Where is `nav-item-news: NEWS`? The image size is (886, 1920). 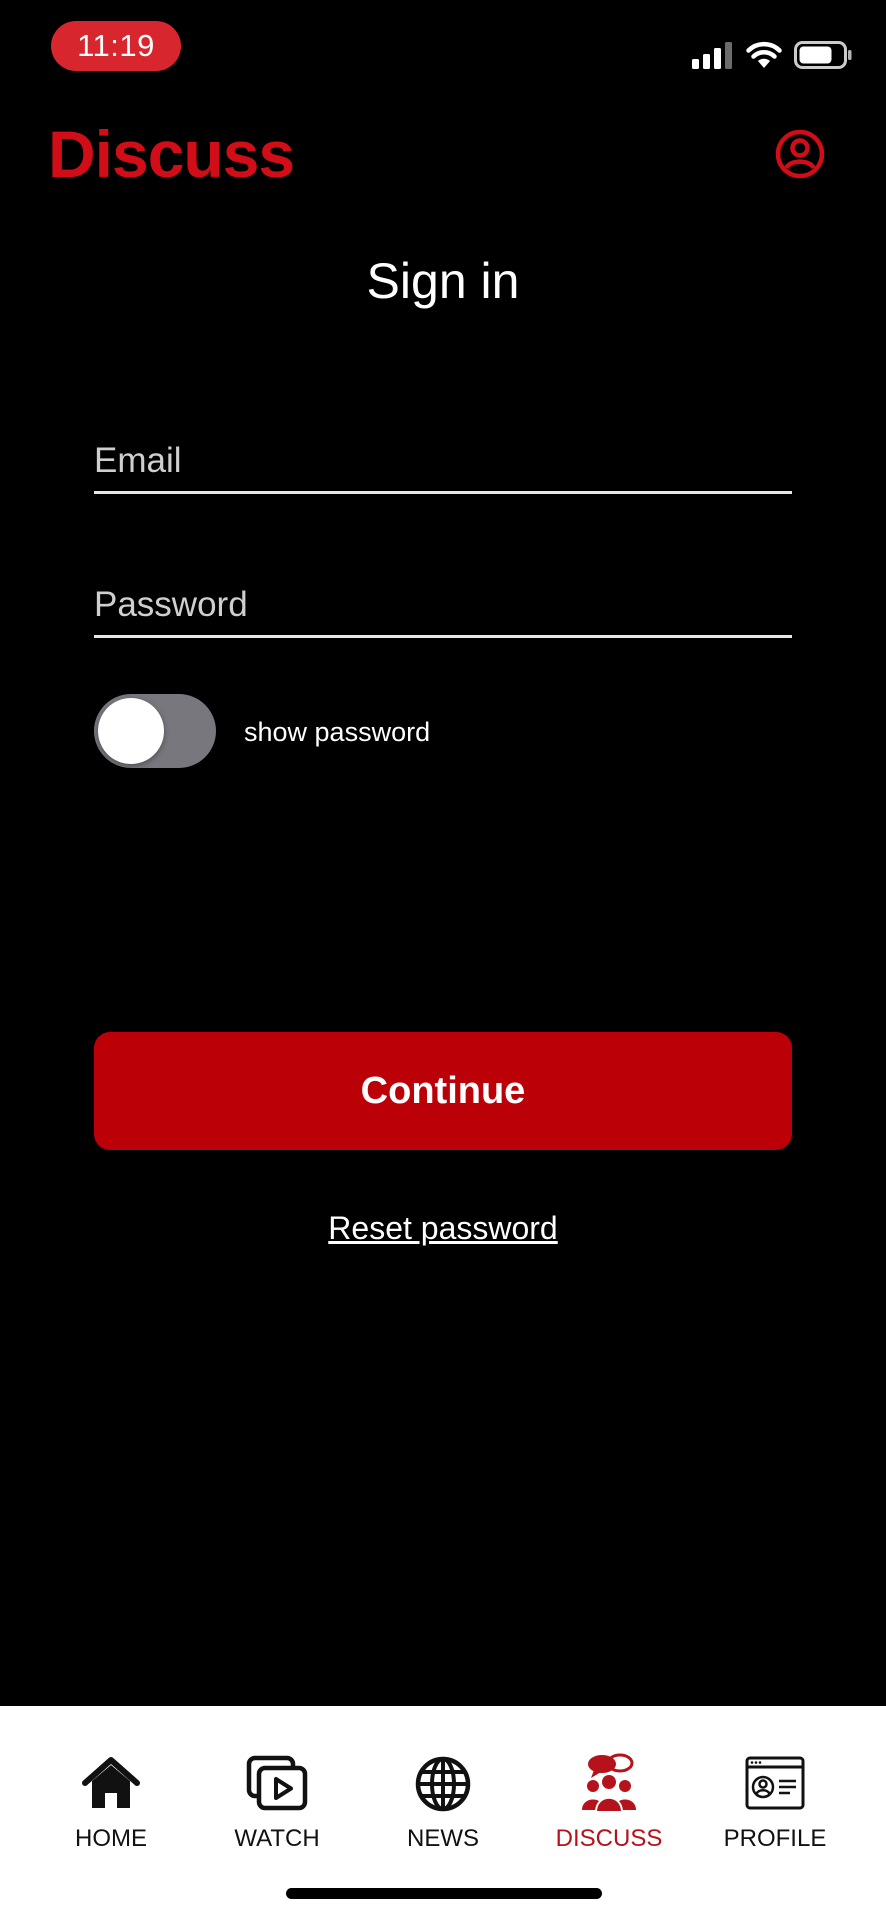 nav-item-news: NEWS is located at coordinates (443, 1791).